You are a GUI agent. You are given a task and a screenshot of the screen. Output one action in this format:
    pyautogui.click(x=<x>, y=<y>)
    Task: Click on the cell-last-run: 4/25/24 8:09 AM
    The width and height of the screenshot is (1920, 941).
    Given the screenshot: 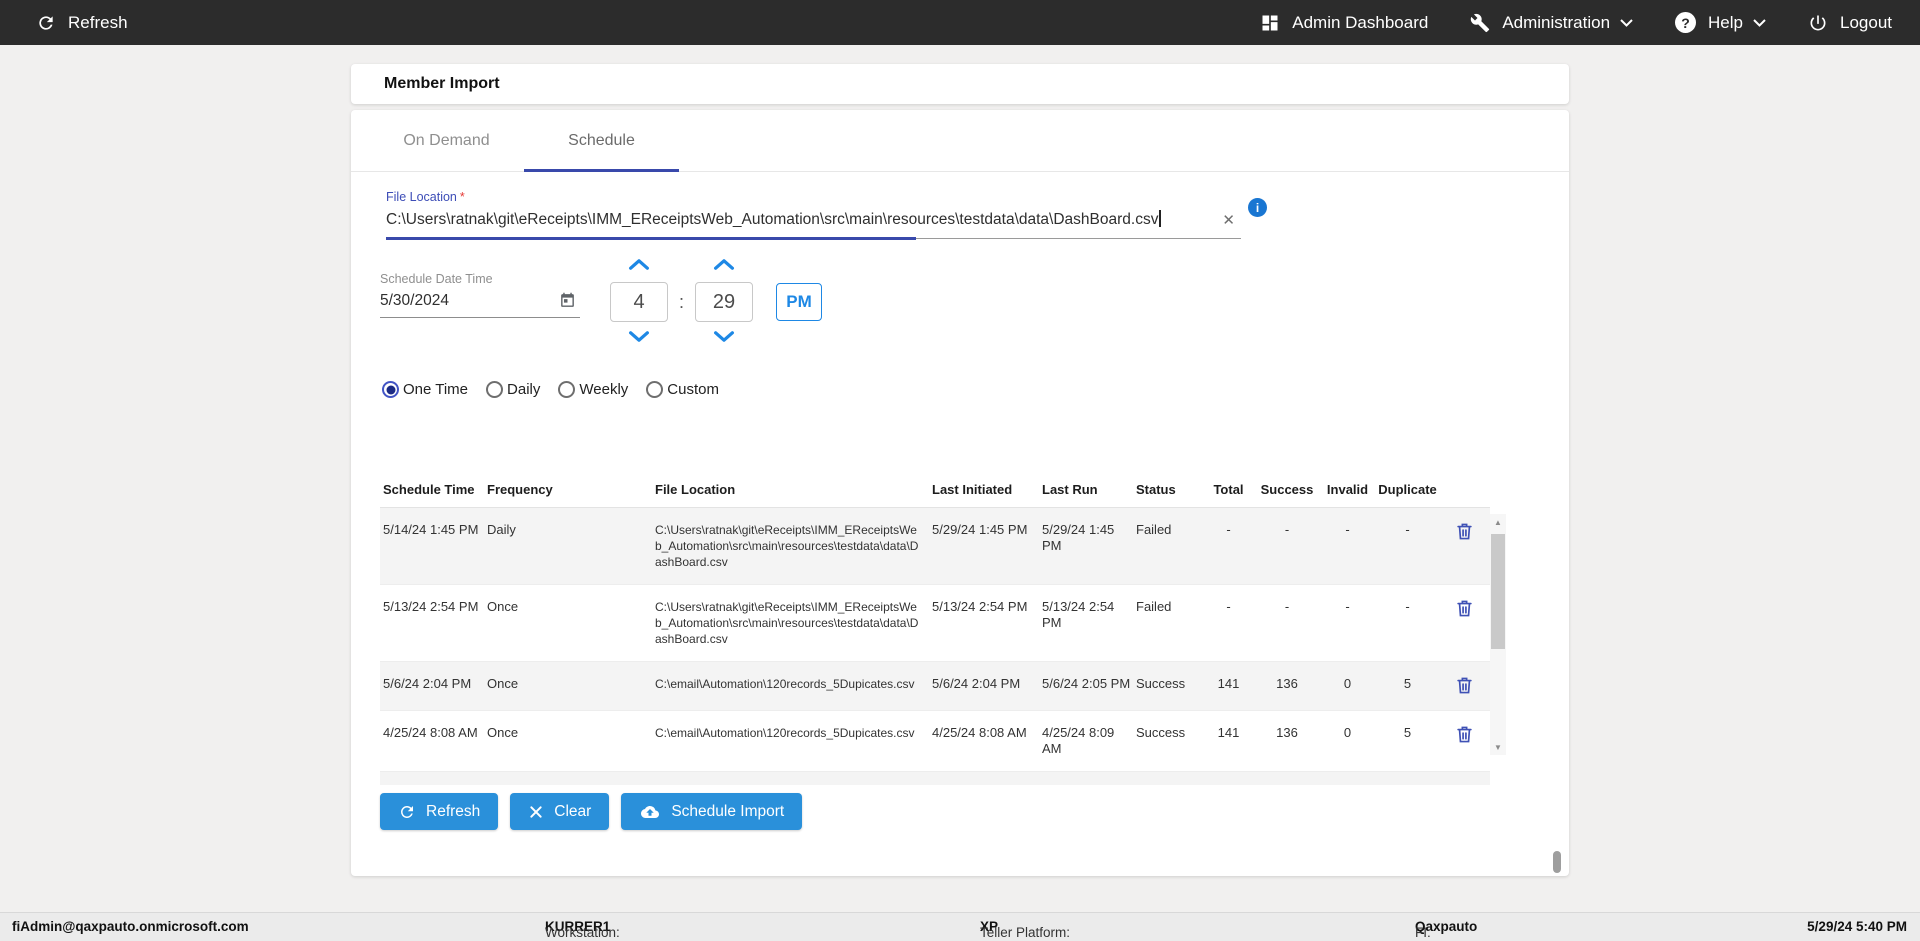 What is the action you would take?
    pyautogui.click(x=1078, y=740)
    